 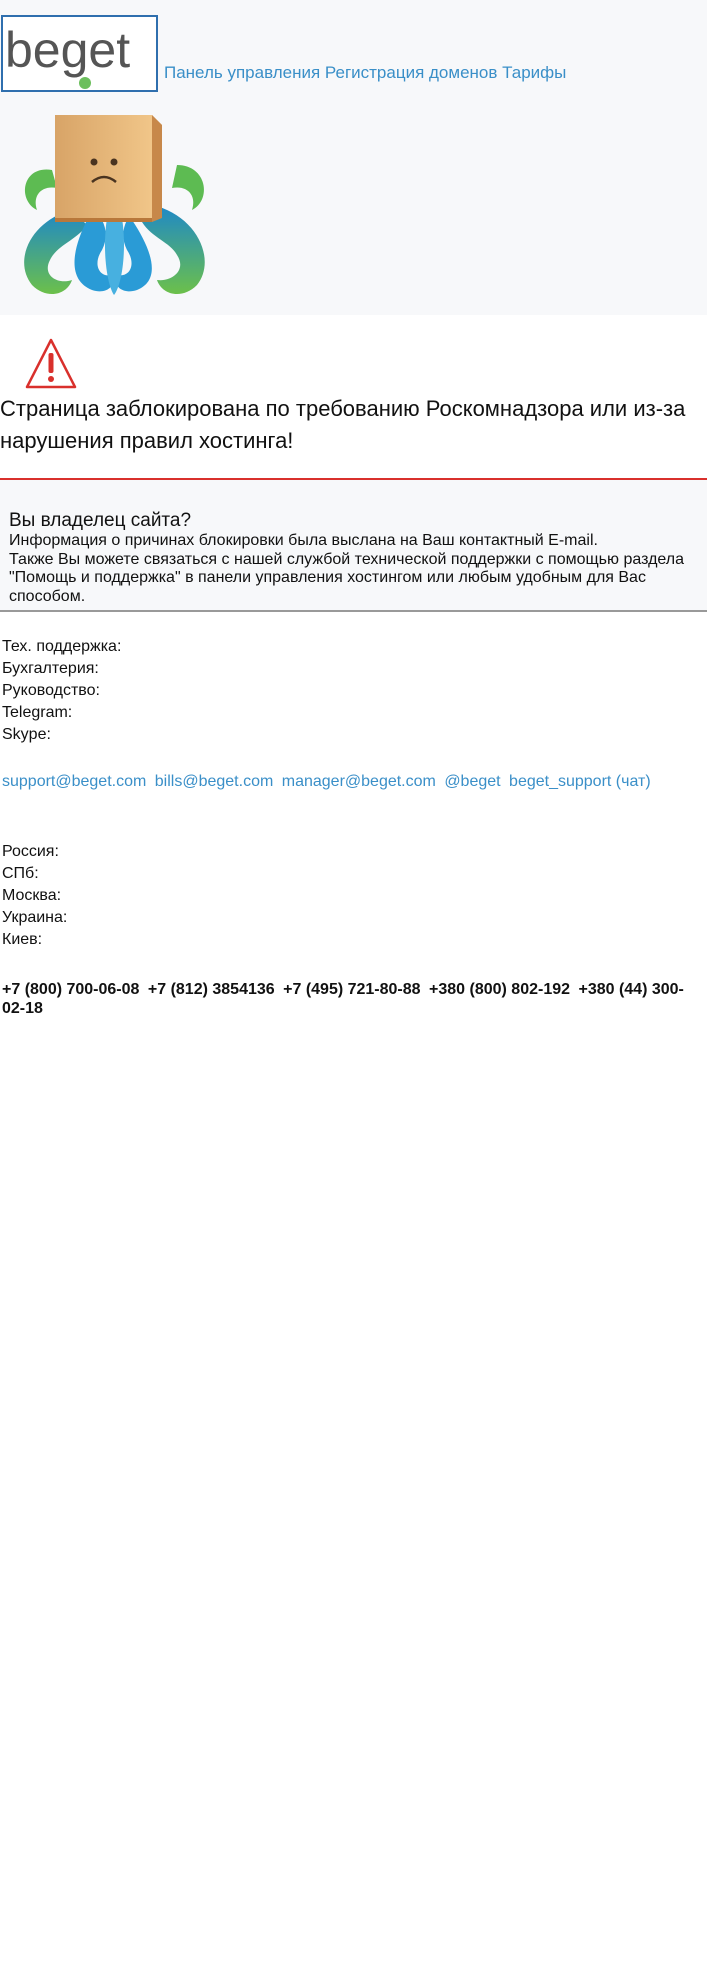 I want to click on label-kyiv: Киев:, so click(x=22, y=939).